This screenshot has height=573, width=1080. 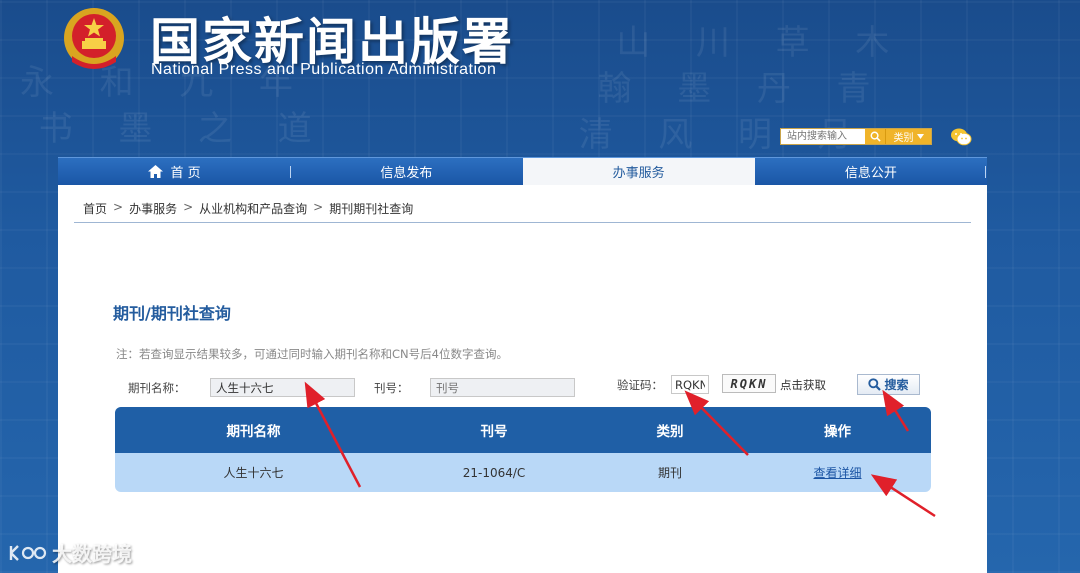 I want to click on nav-item-label: 首 页, so click(x=185, y=173).